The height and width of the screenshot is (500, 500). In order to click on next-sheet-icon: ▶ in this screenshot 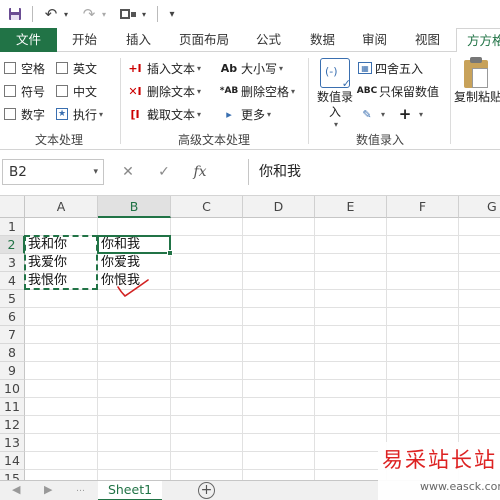, I will do `click(48, 489)`.